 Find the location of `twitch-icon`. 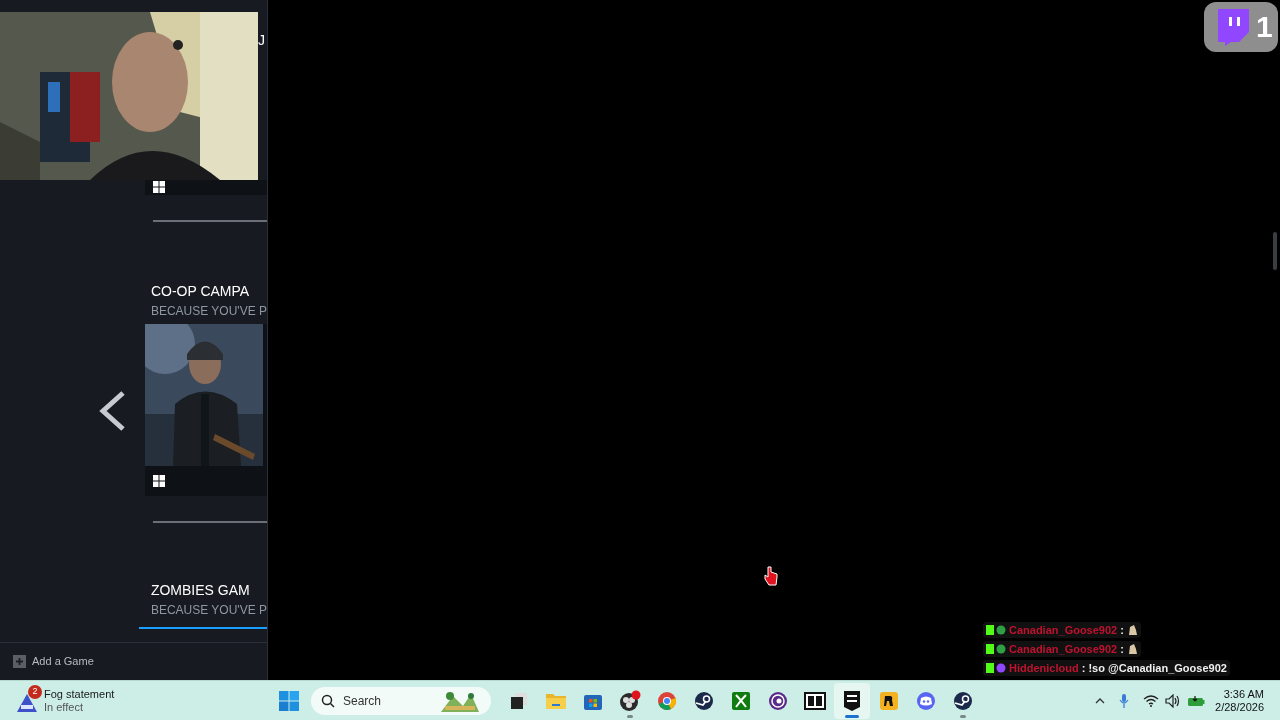

twitch-icon is located at coordinates (1233, 27).